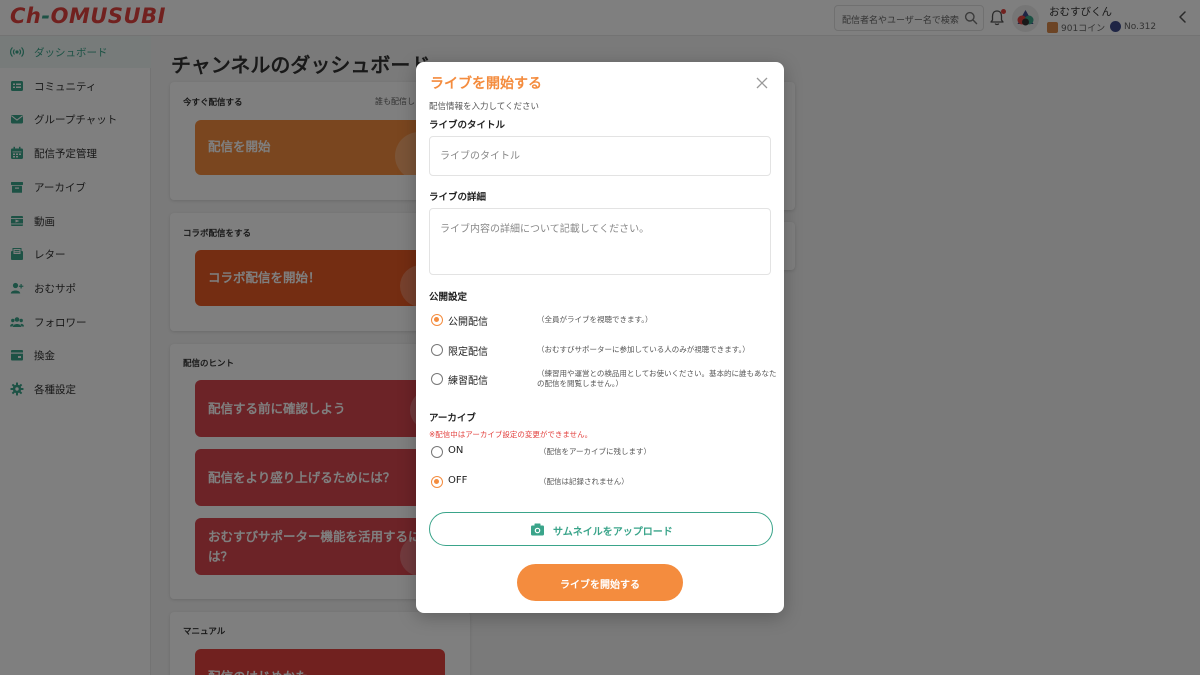  What do you see at coordinates (657, 373) in the screenshot?
I see `radio-desc-practice-line1: （練習用や運営との検品用としてお使いください。基本的に誰もあなた` at bounding box center [657, 373].